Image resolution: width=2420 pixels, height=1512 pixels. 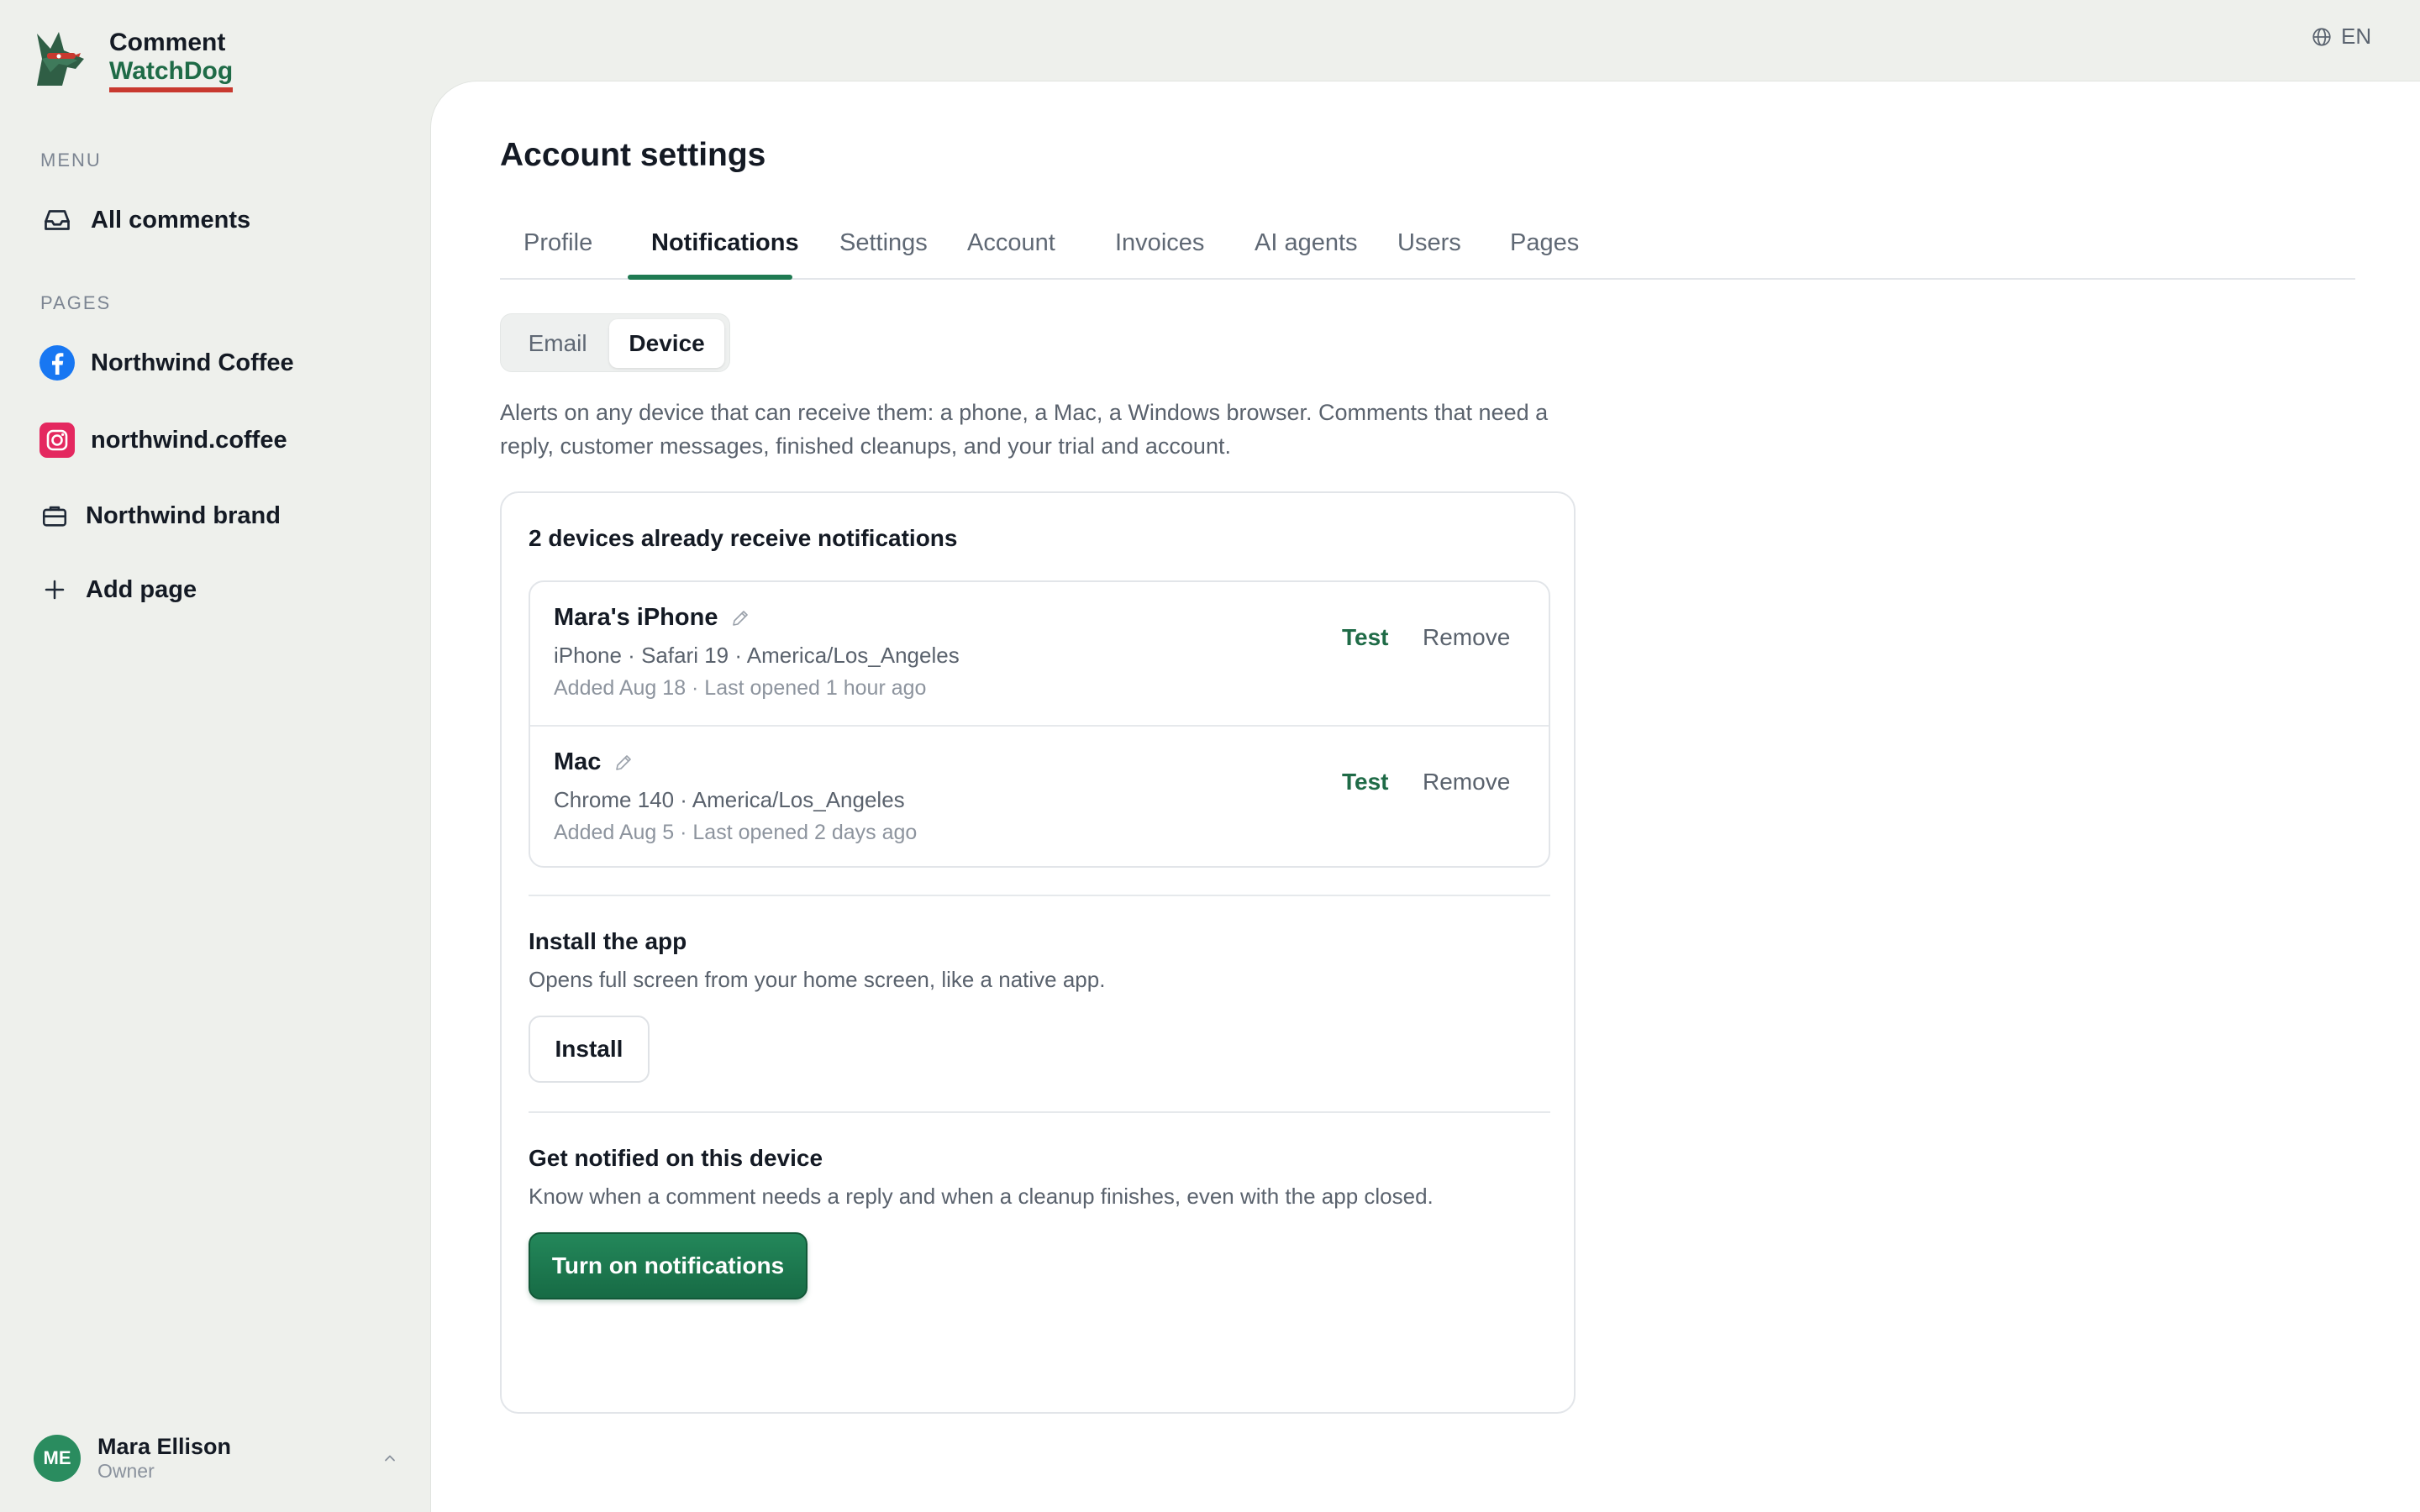 What do you see at coordinates (71, 160) in the screenshot?
I see `menu-section-label: MENU` at bounding box center [71, 160].